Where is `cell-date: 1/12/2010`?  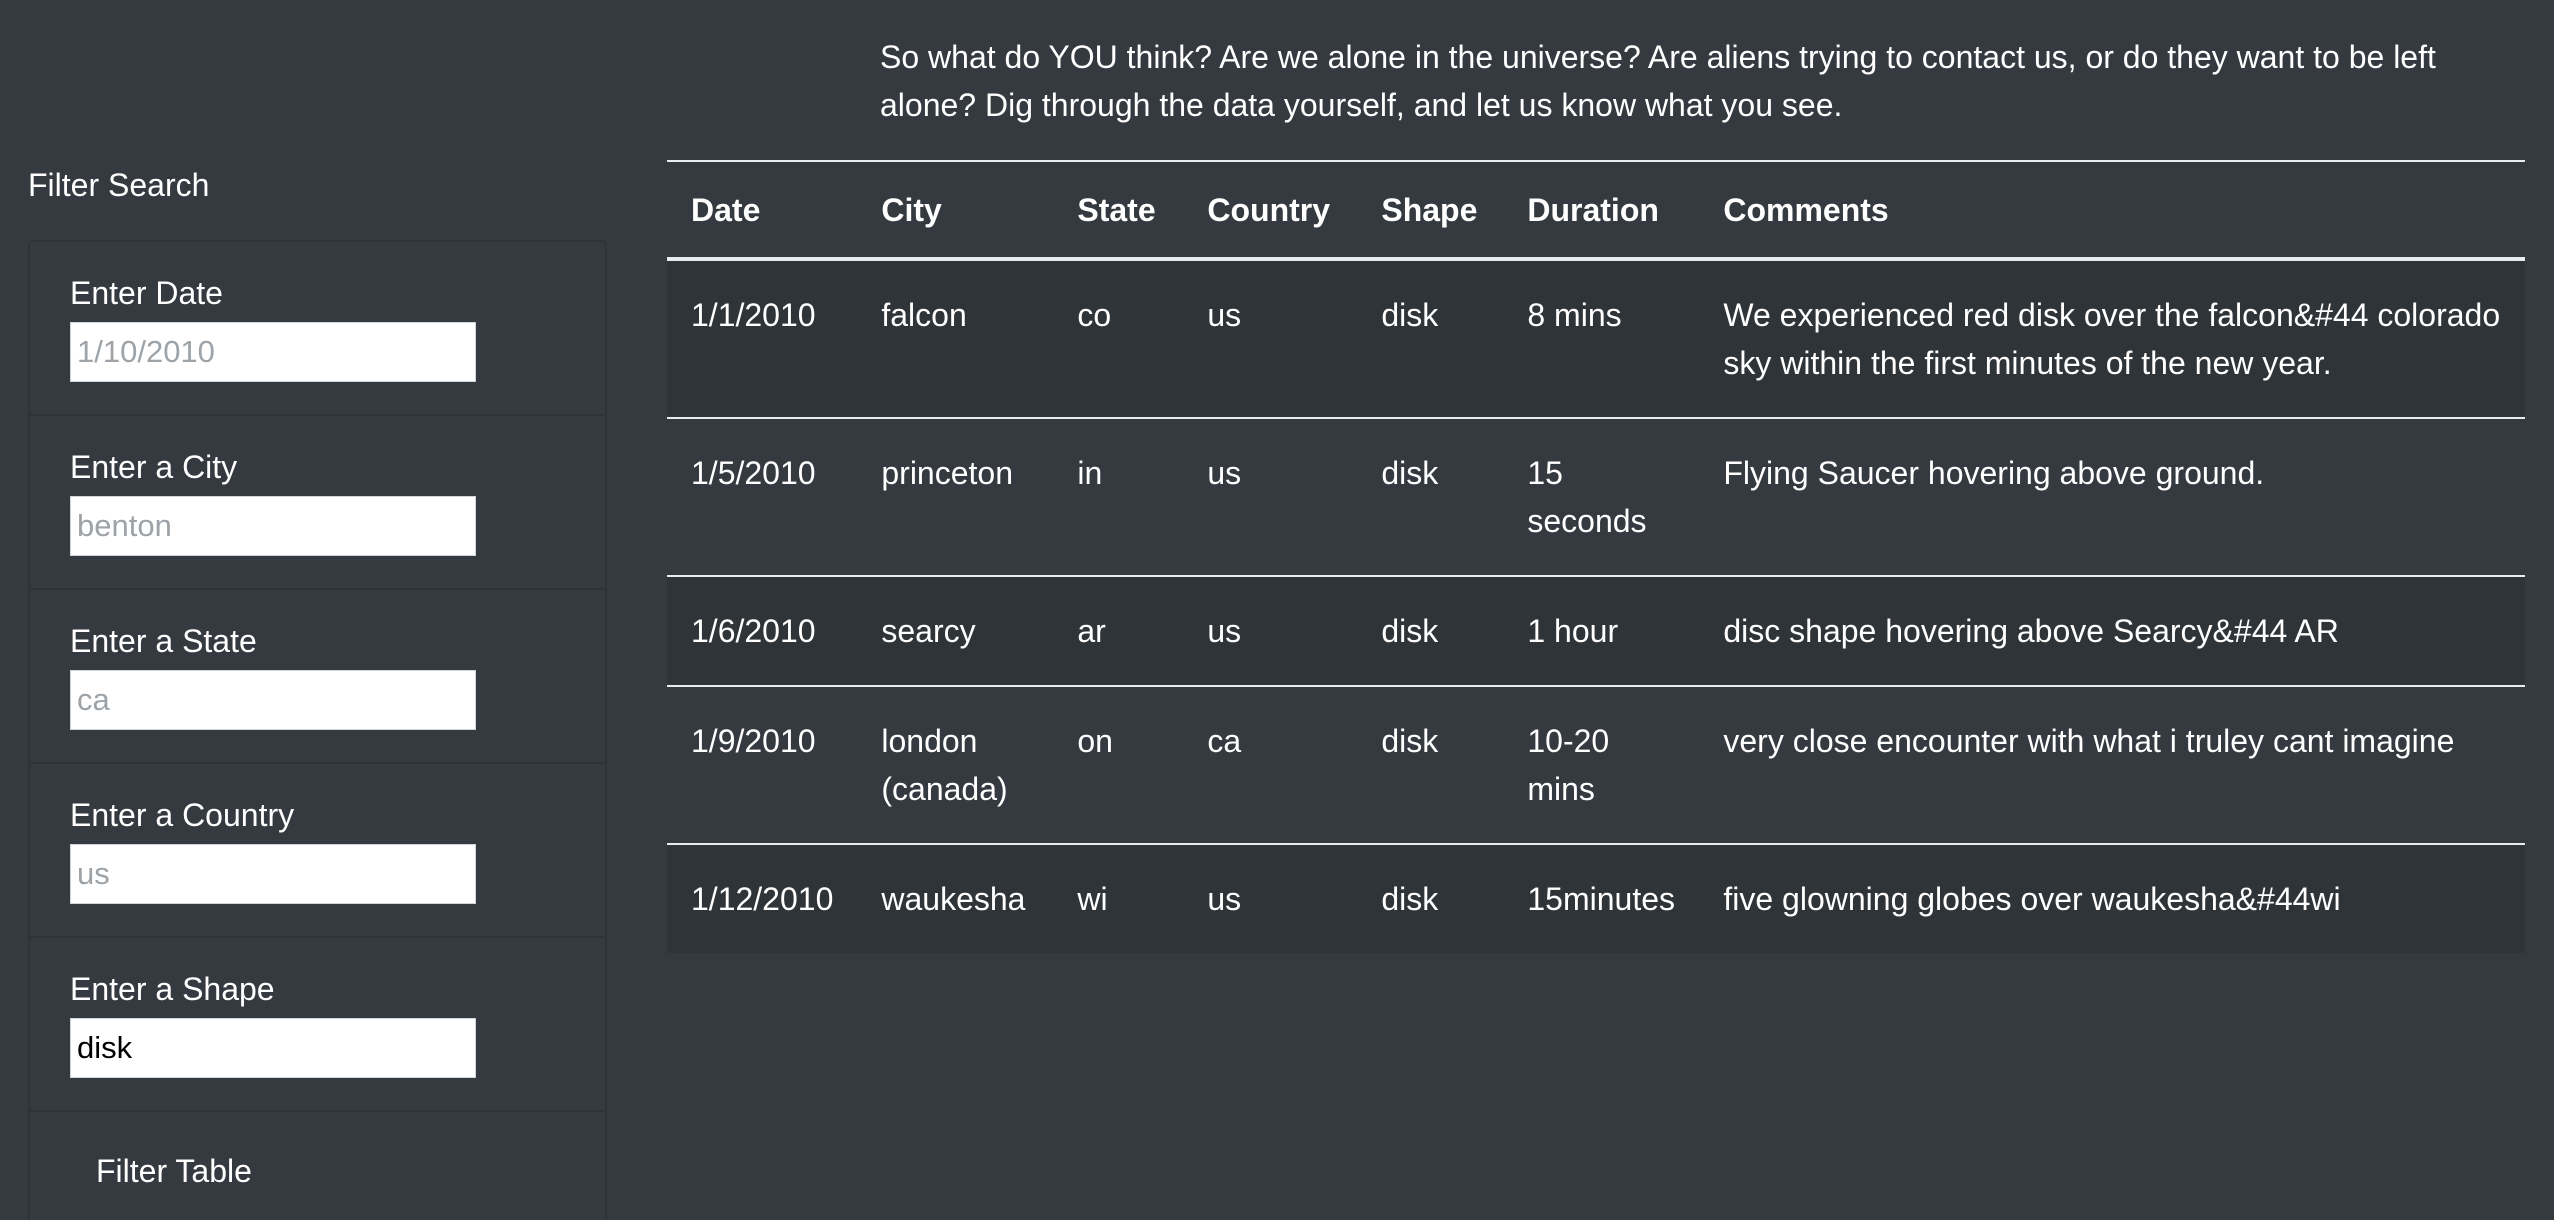 cell-date: 1/12/2010 is located at coordinates (762, 899).